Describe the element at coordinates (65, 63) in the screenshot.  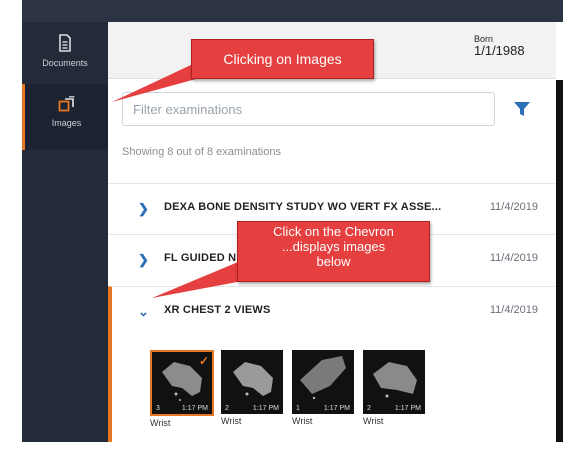
I see `sidebar-item-label: Documents` at that location.